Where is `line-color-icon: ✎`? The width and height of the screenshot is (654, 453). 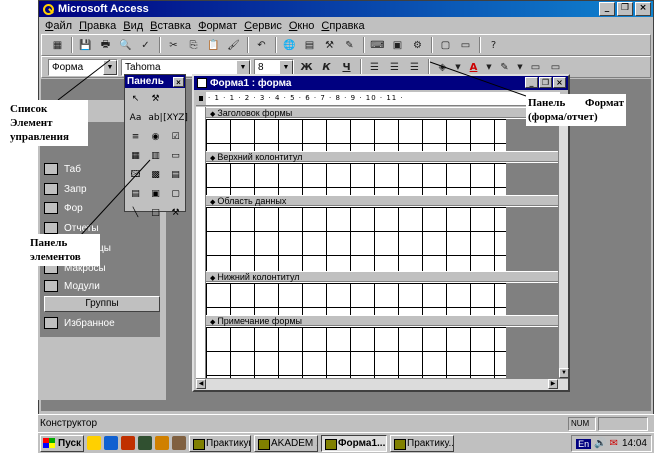 line-color-icon: ✎ is located at coordinates (504, 67).